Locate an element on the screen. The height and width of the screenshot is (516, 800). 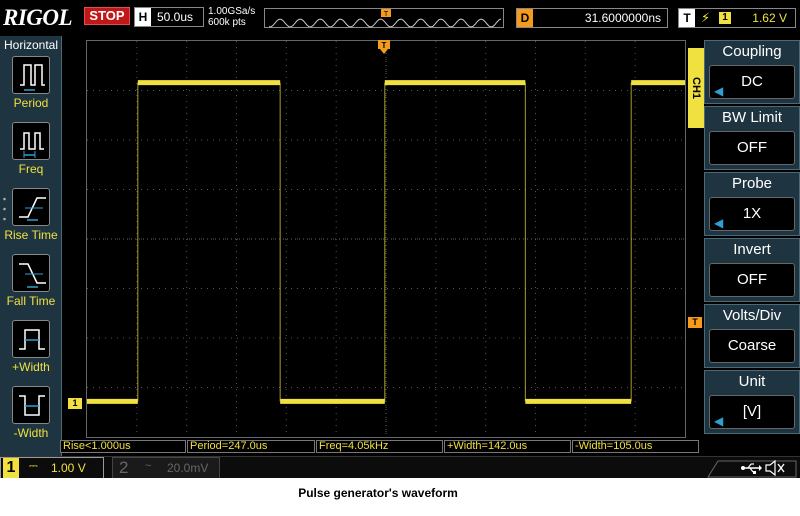
coupling-title: Coupling is located at coordinates (752, 51).